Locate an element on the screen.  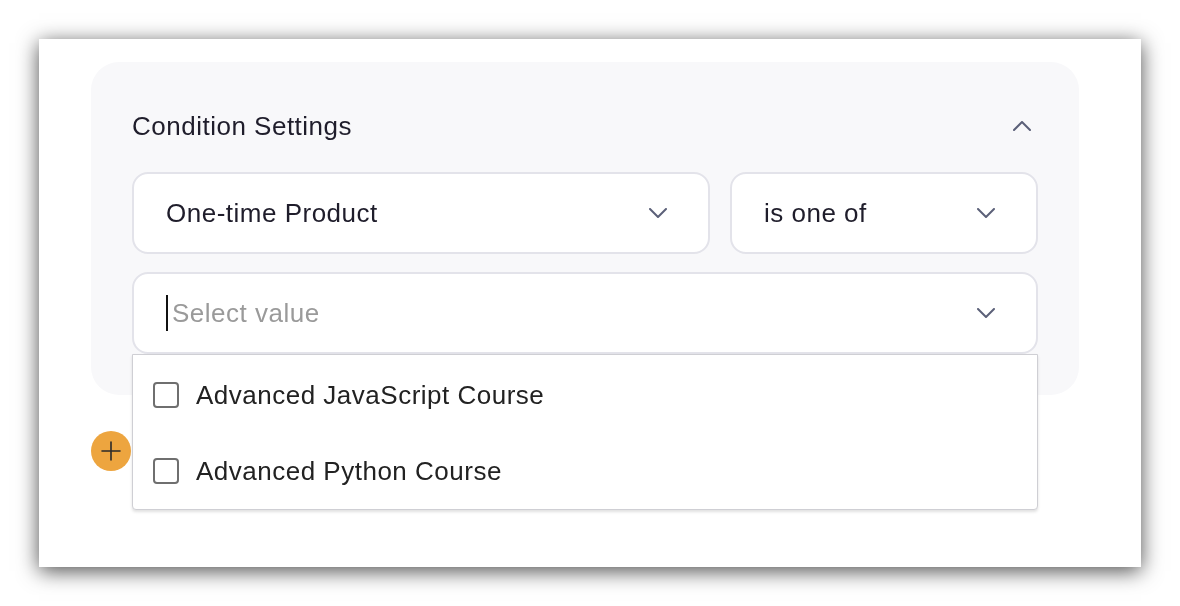
operator-select: is one of is located at coordinates (884, 213).